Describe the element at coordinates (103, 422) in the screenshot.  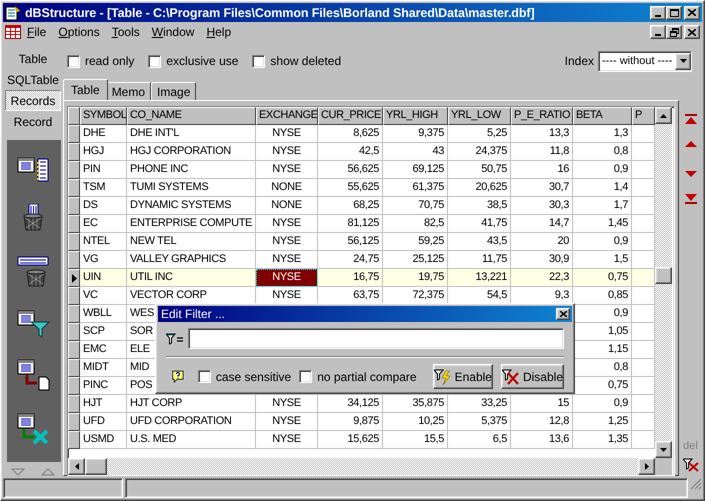
I see `table-cell: UFD` at that location.